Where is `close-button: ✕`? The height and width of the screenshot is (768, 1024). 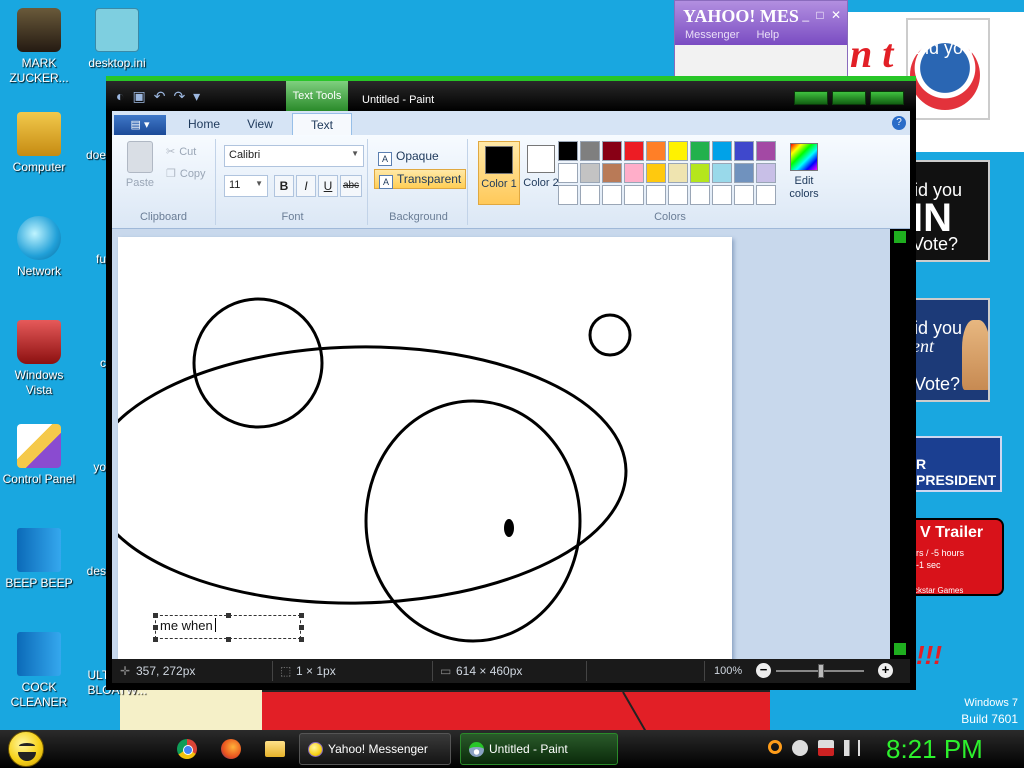 close-button: ✕ is located at coordinates (836, 15).